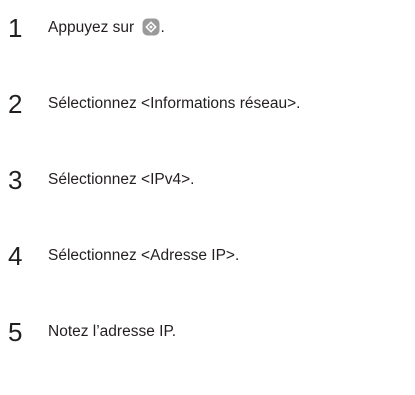  I want to click on settings-home-icon, so click(151, 27).